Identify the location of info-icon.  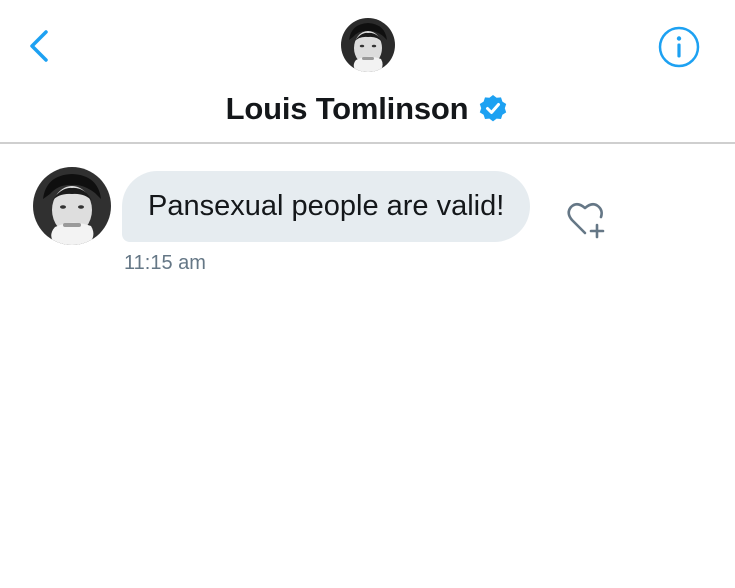
(679, 47).